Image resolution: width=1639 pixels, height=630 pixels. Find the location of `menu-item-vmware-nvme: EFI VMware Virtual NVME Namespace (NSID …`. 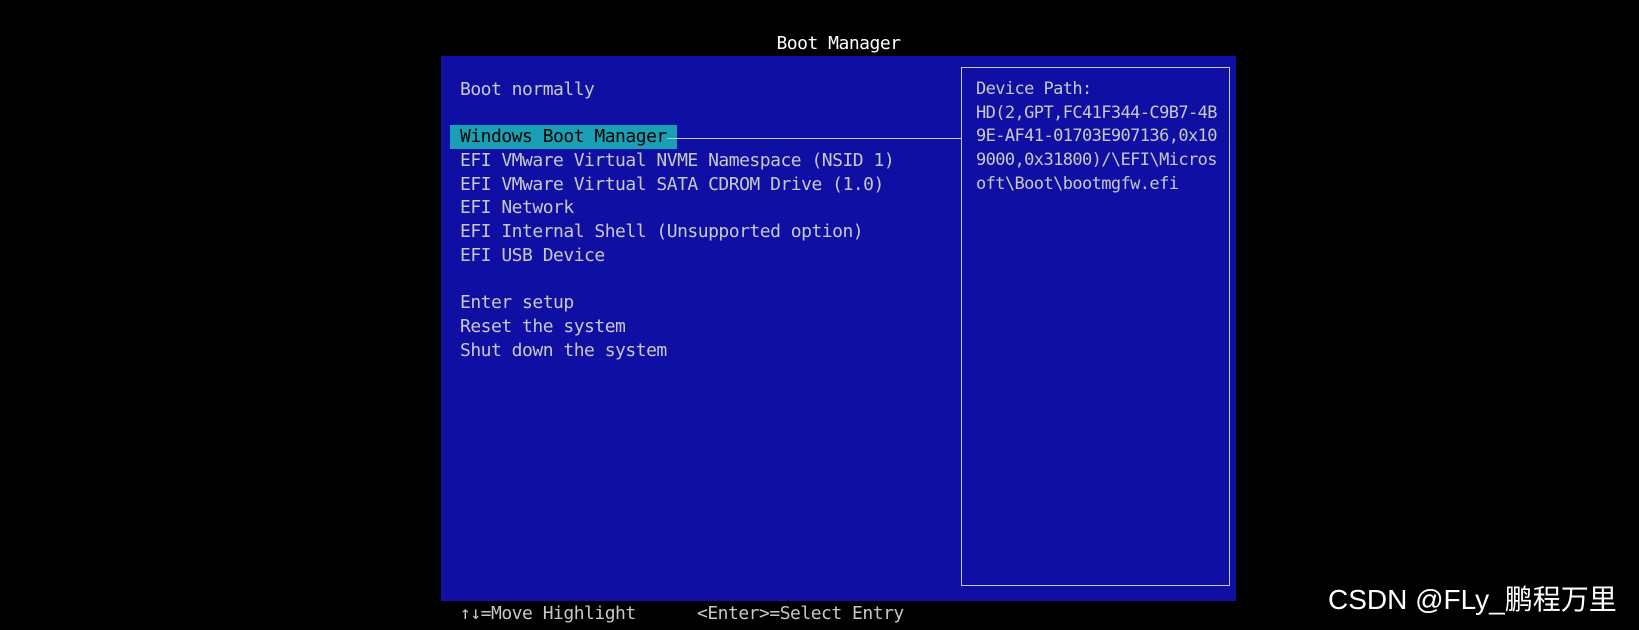

menu-item-vmware-nvme: EFI VMware Virtual NVME Namespace (NSID … is located at coordinates (704, 161).